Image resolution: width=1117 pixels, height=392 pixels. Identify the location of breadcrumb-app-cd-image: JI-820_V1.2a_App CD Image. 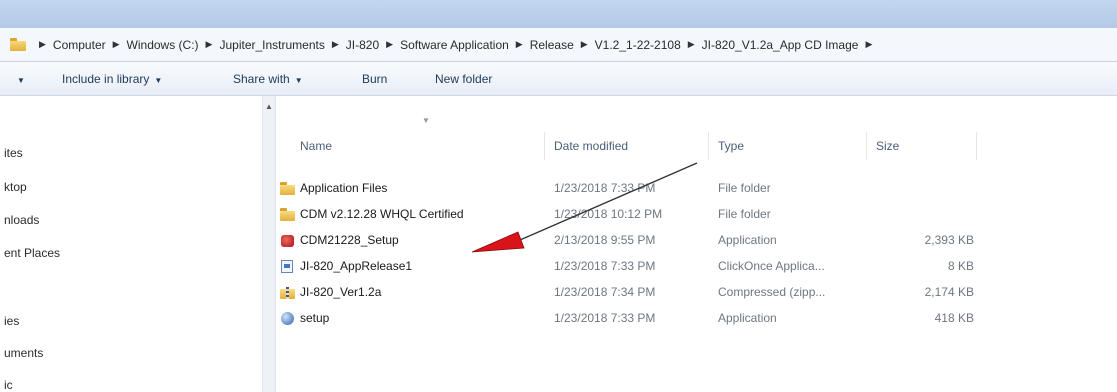
(780, 45).